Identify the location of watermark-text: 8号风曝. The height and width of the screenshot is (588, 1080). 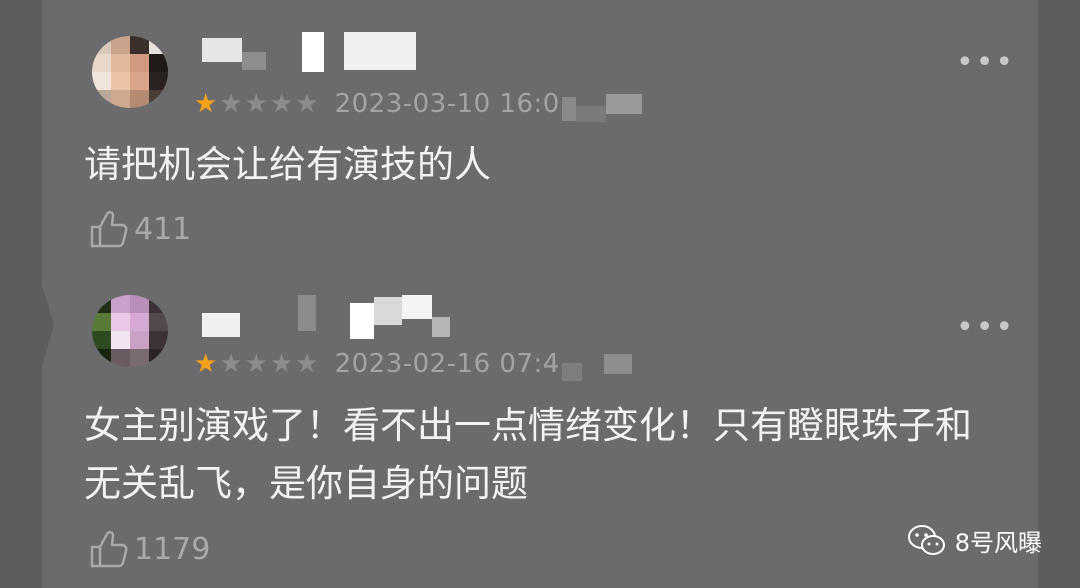
(998, 543).